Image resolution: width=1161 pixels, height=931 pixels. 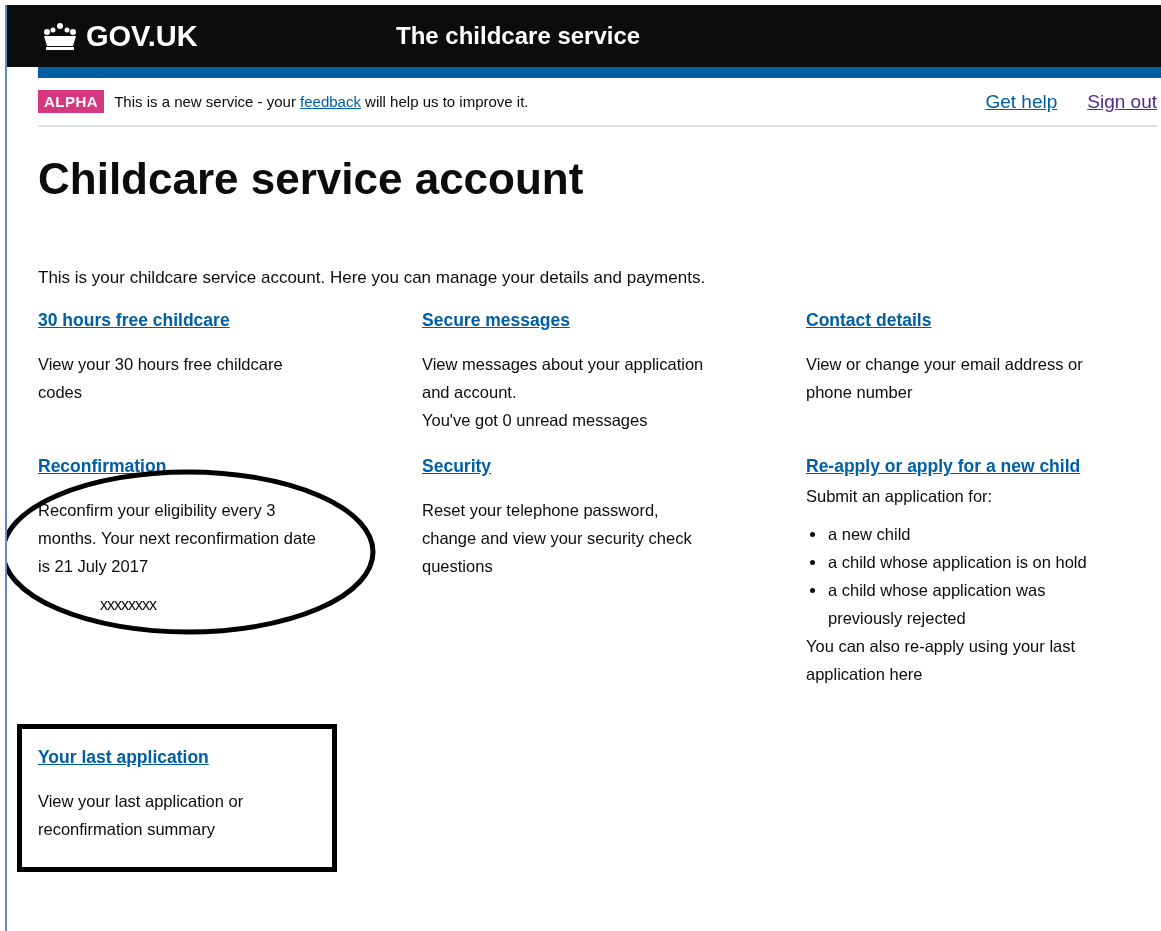 I want to click on card-link: Contact details, so click(x=869, y=319).